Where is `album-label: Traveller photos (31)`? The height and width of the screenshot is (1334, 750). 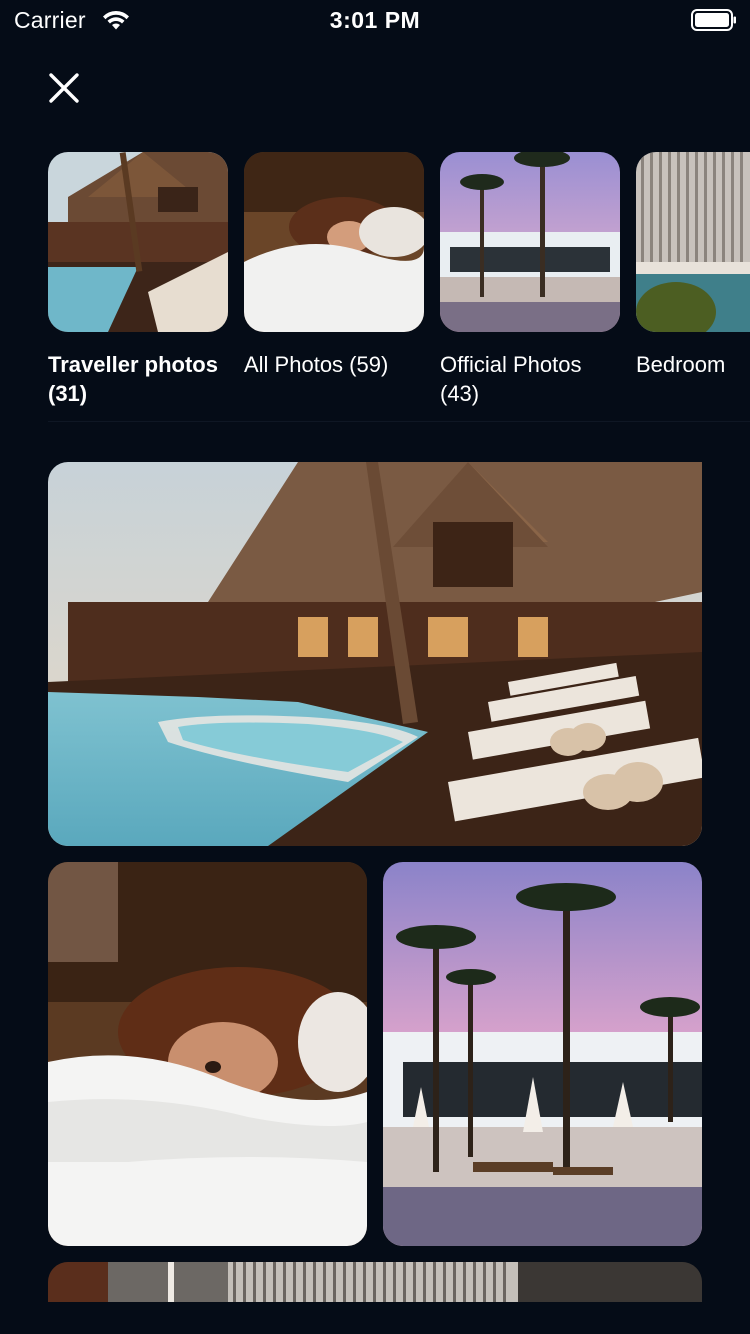 album-label: Traveller photos (31) is located at coordinates (133, 379).